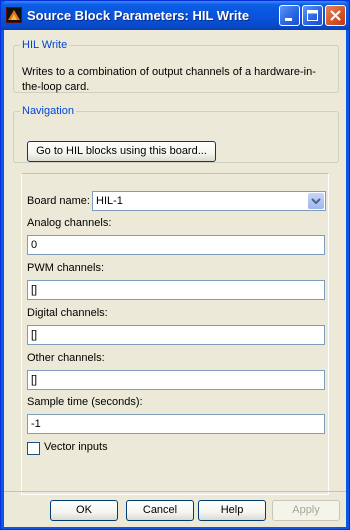 Image resolution: width=350 pixels, height=530 pixels. I want to click on minimize-button, so click(289, 15).